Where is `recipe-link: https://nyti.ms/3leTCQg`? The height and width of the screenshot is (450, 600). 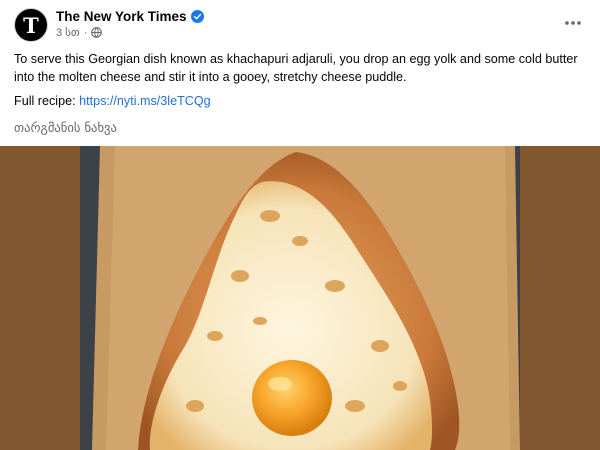
recipe-link: https://nyti.ms/3leTCQg is located at coordinates (145, 101).